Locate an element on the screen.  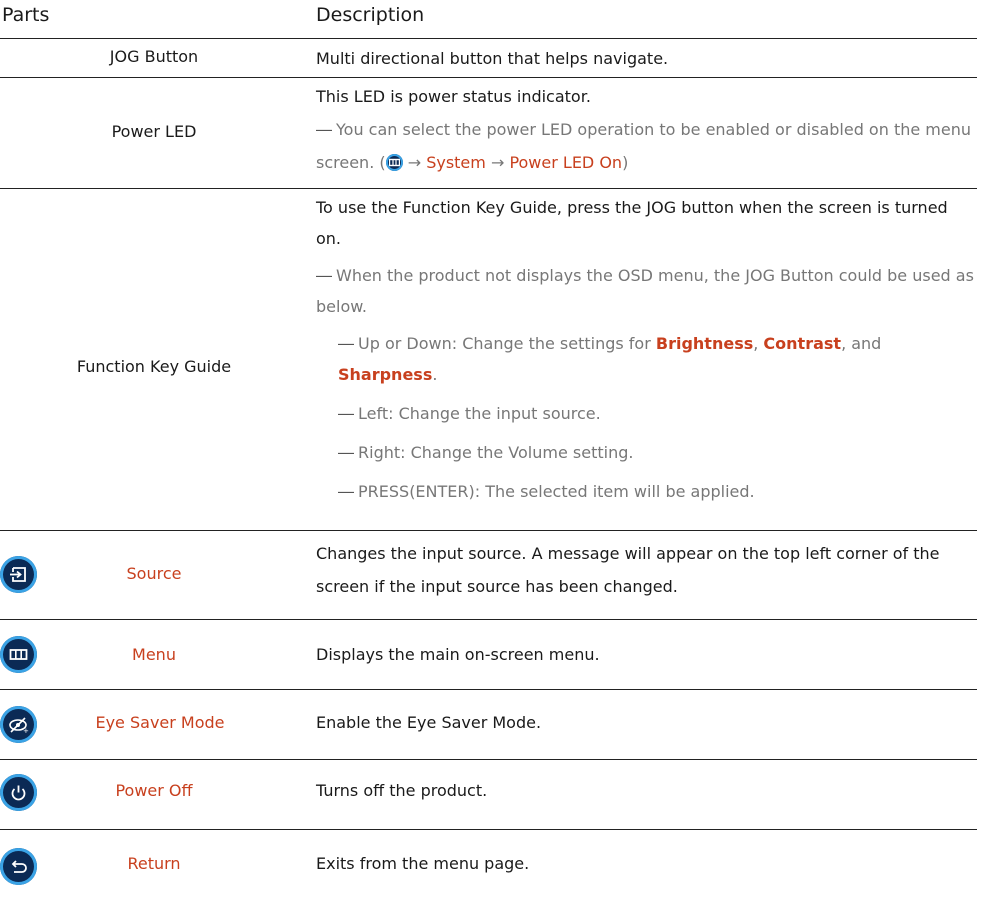
menu-icon is located at coordinates (394, 162).